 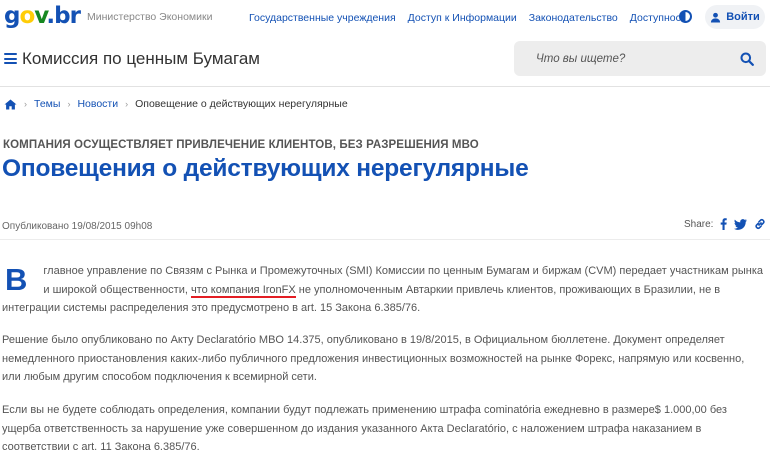 I want to click on share-bar: Share:, so click(x=725, y=224).